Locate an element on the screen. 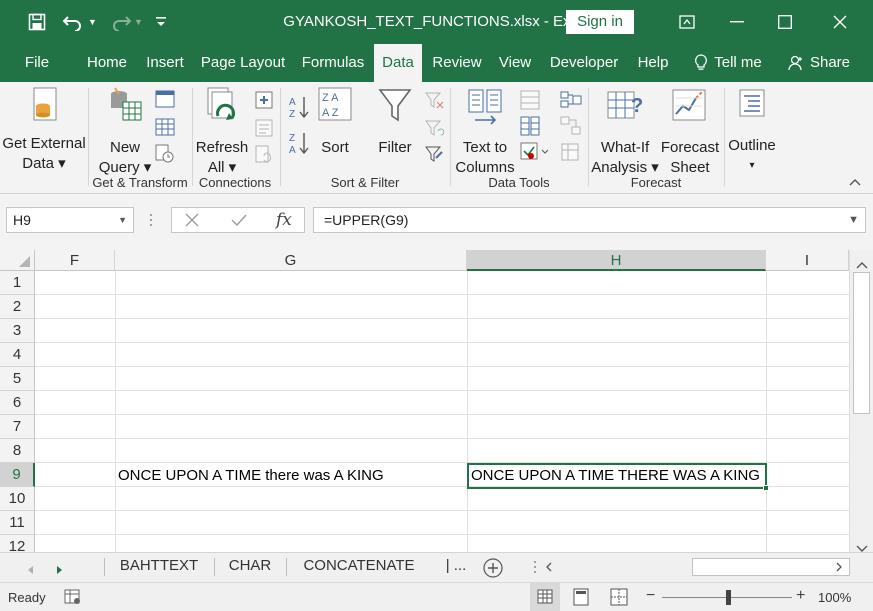 The image size is (873, 611). select-all-corner is located at coordinates (17, 260).